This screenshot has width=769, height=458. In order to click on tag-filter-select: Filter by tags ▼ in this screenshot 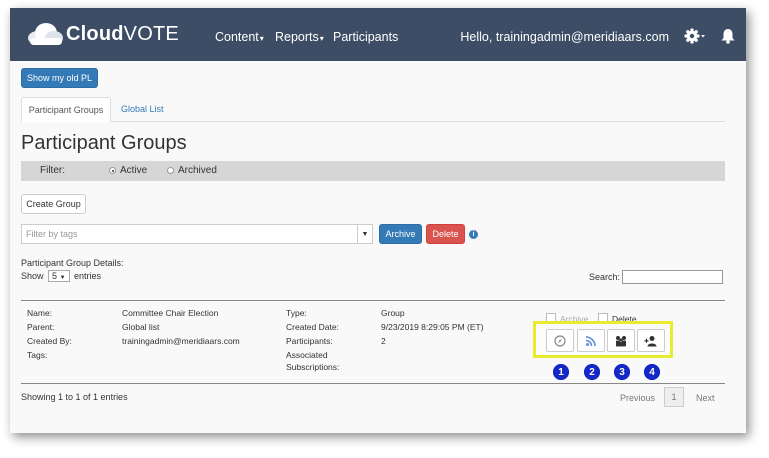, I will do `click(197, 234)`.